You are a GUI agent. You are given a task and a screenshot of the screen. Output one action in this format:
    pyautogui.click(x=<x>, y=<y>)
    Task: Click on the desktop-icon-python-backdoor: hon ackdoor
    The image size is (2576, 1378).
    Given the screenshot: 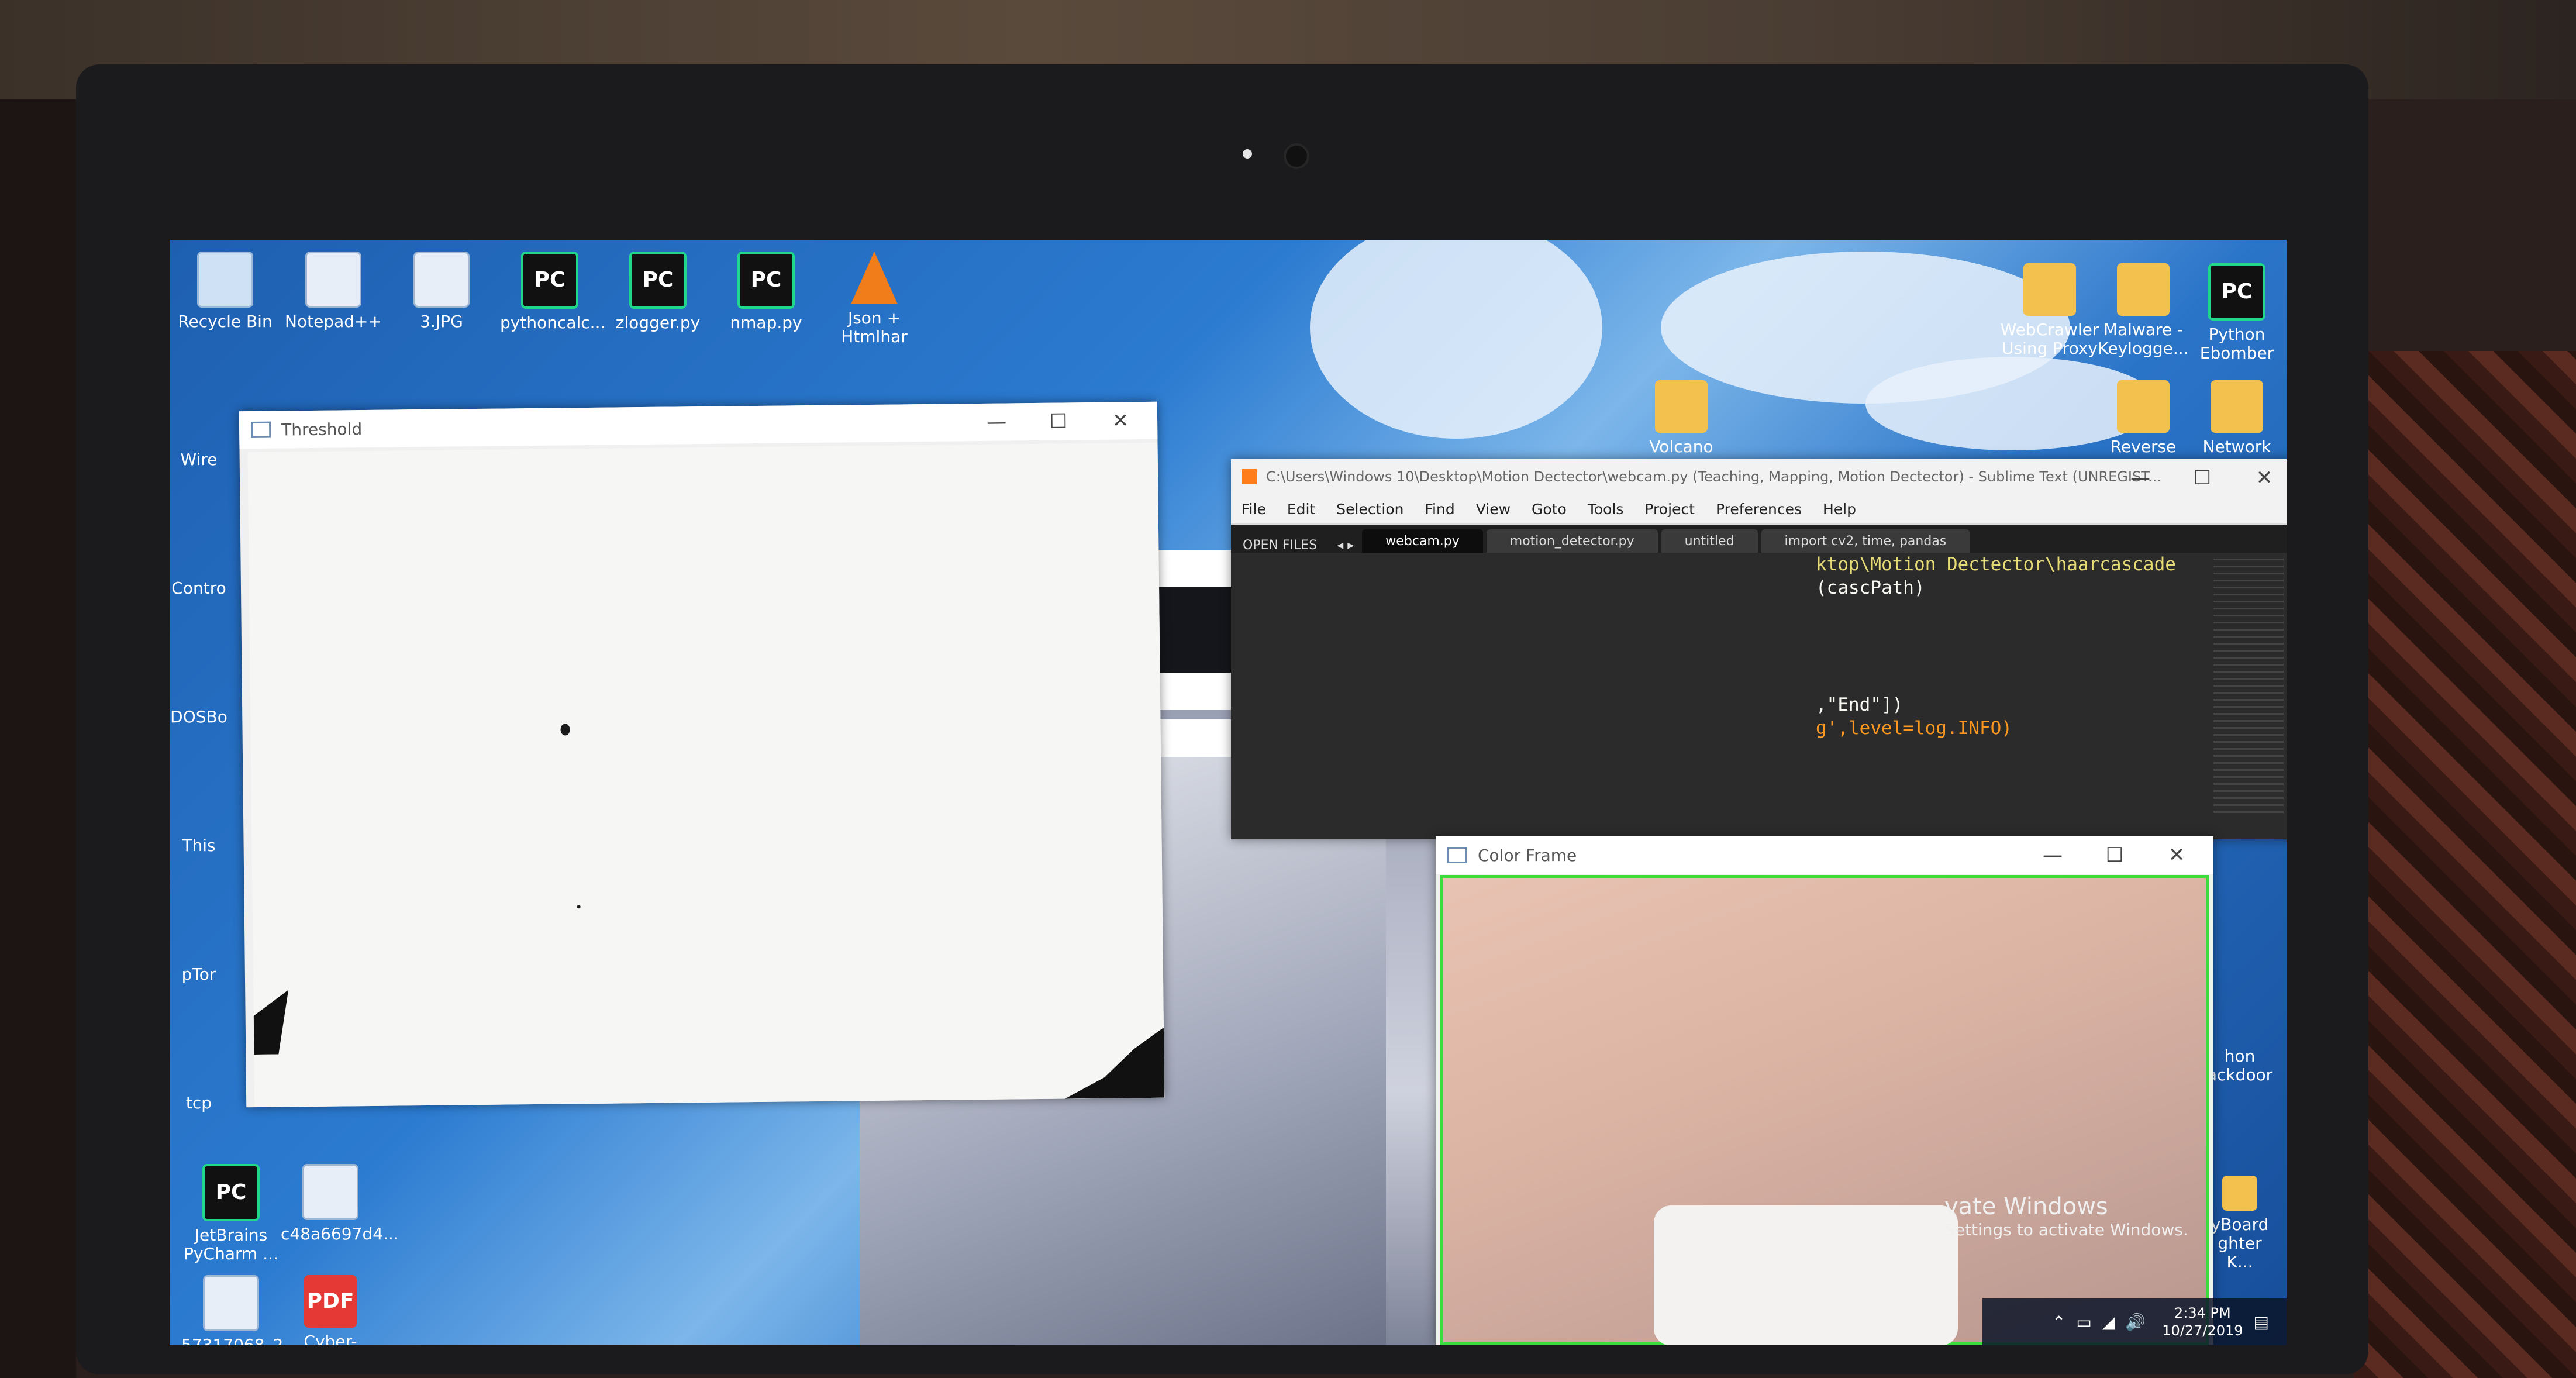 What is the action you would take?
    pyautogui.click(x=2240, y=1065)
    